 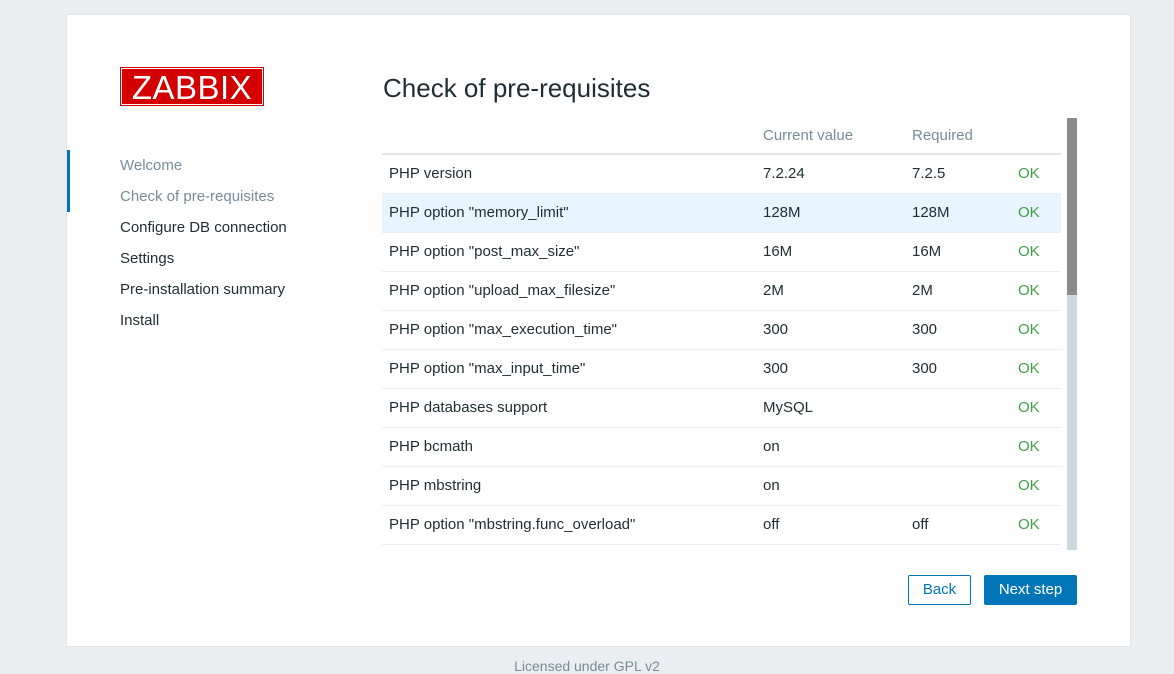 What do you see at coordinates (203, 289) in the screenshot?
I see `nav-step-summary: Pre-installation summary` at bounding box center [203, 289].